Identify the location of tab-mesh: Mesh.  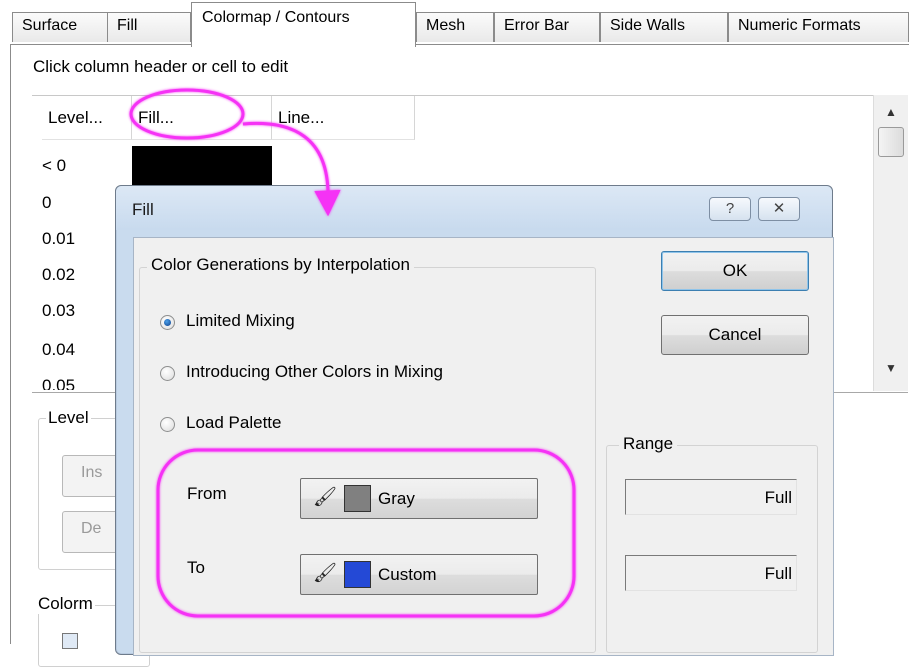
(455, 27).